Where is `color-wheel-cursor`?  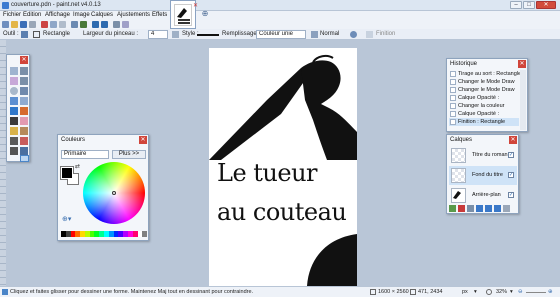
color-wheel-cursor is located at coordinates (114, 193).